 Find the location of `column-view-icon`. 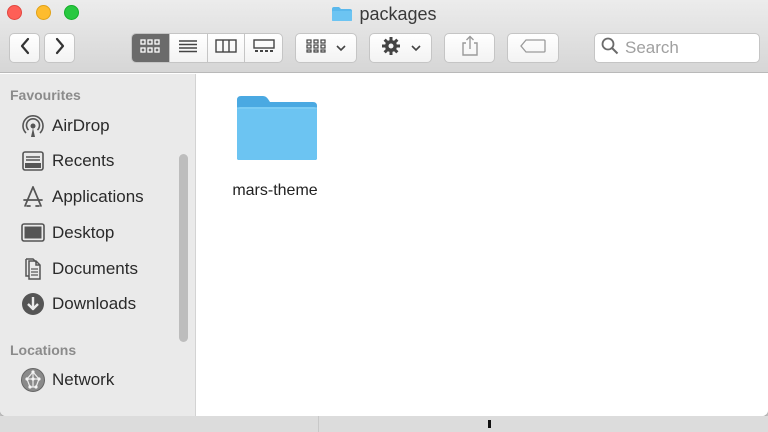

column-view-icon is located at coordinates (226, 48).